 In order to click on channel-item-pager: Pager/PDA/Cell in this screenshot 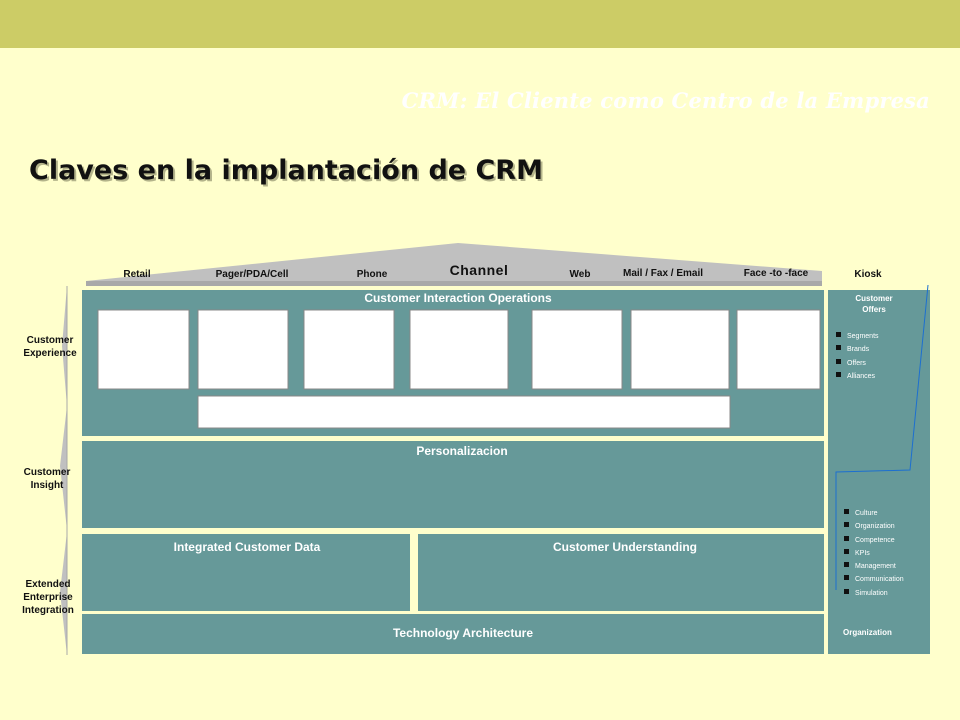, I will do `click(252, 274)`.